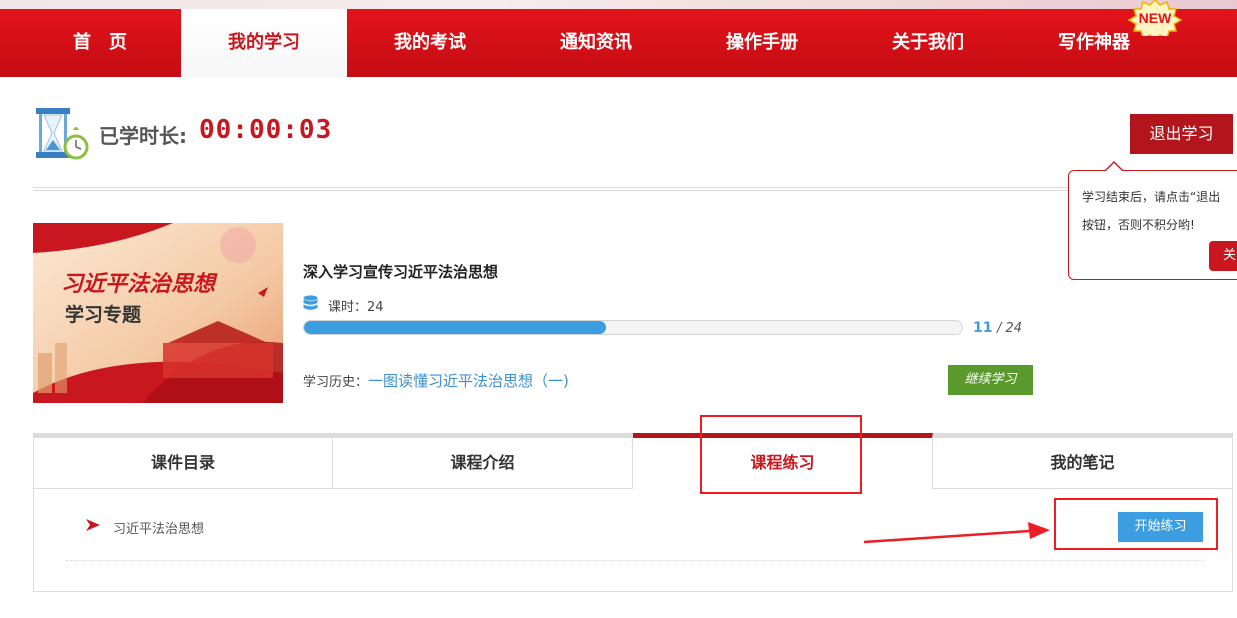  I want to click on tab-course-intro: 课程介绍, so click(483, 461).